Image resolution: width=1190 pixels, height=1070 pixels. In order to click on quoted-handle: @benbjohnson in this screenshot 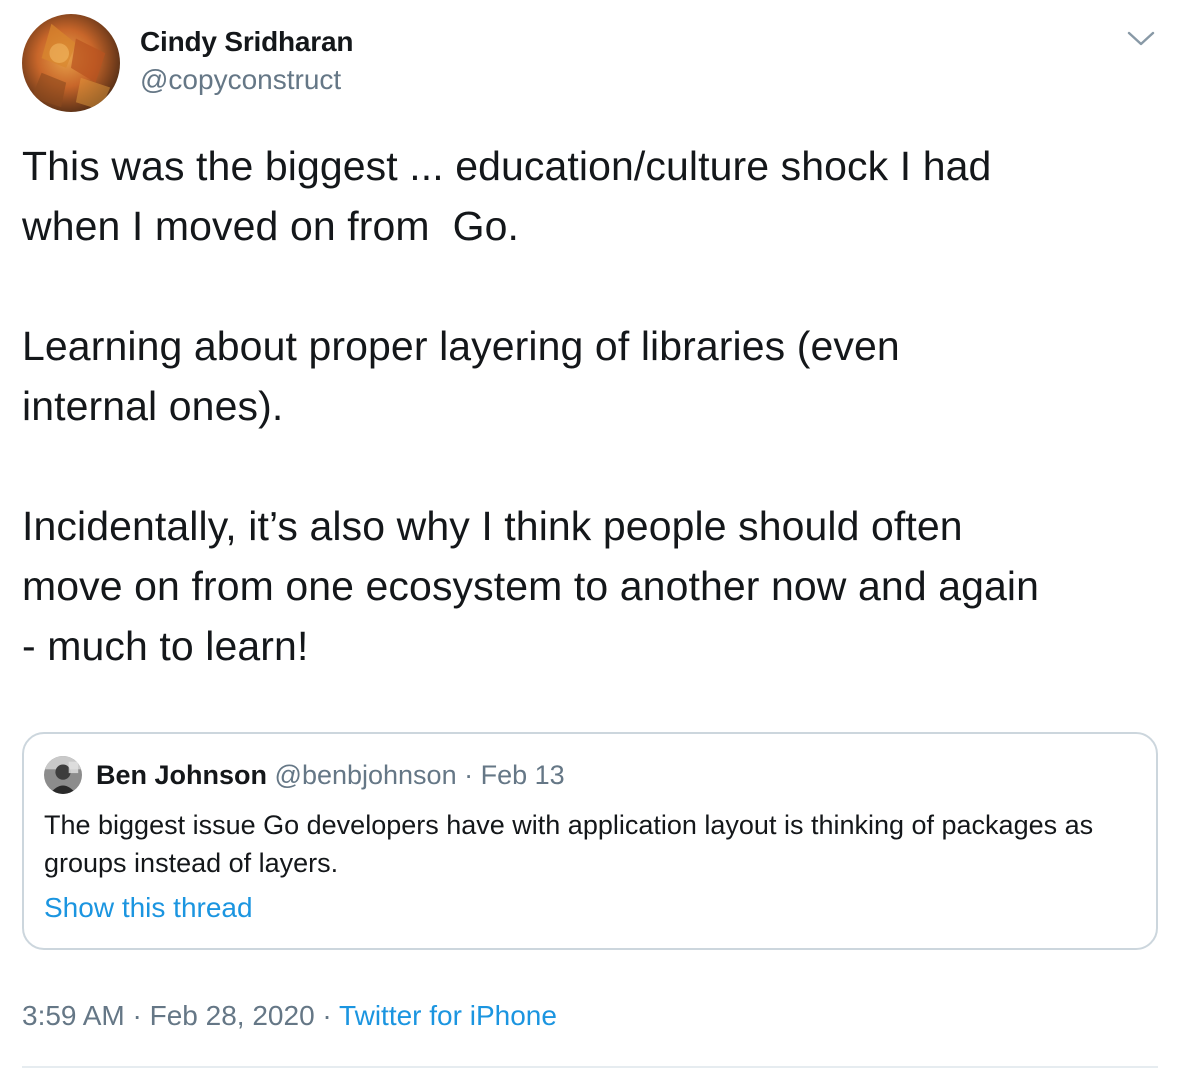, I will do `click(365, 775)`.